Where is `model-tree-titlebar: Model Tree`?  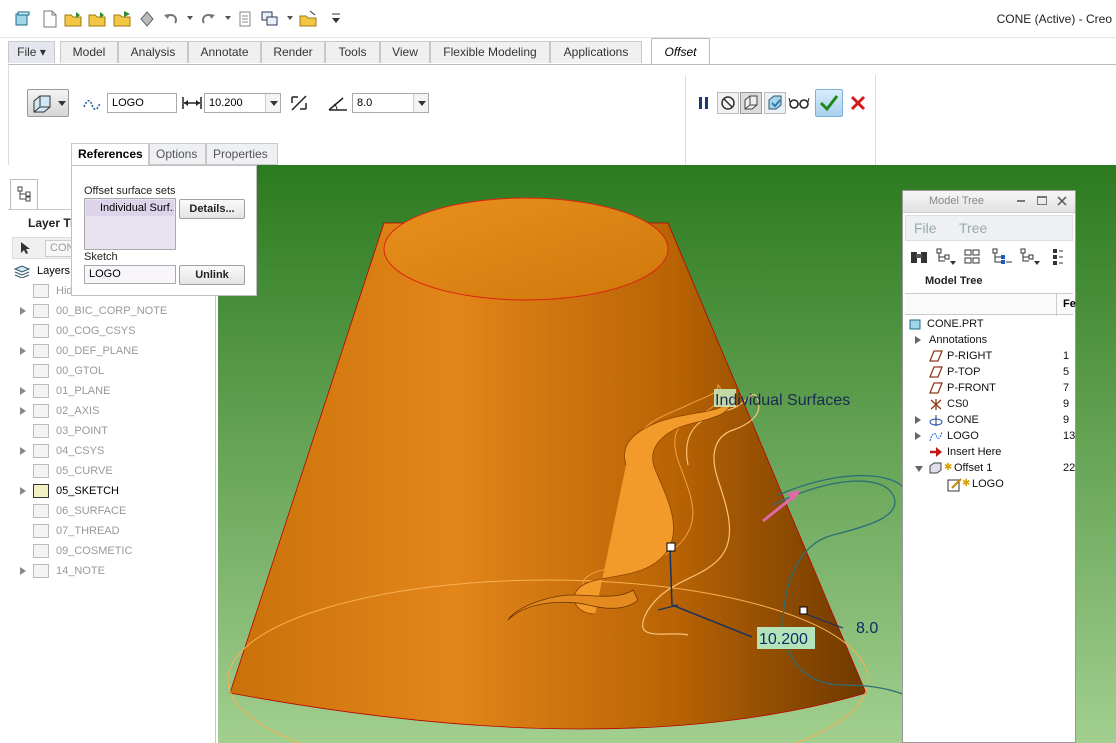 model-tree-titlebar: Model Tree is located at coordinates (989, 202).